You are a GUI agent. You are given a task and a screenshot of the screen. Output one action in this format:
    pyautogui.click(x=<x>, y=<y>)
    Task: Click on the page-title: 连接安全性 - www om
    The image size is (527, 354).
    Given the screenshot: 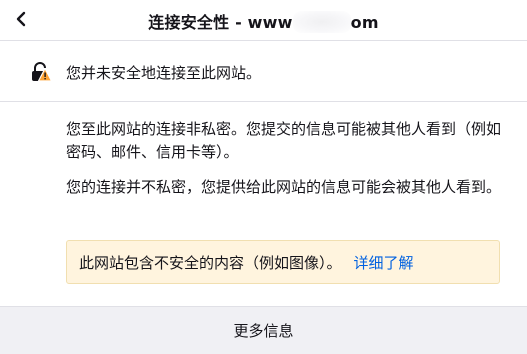 What is the action you would take?
    pyautogui.click(x=263, y=21)
    